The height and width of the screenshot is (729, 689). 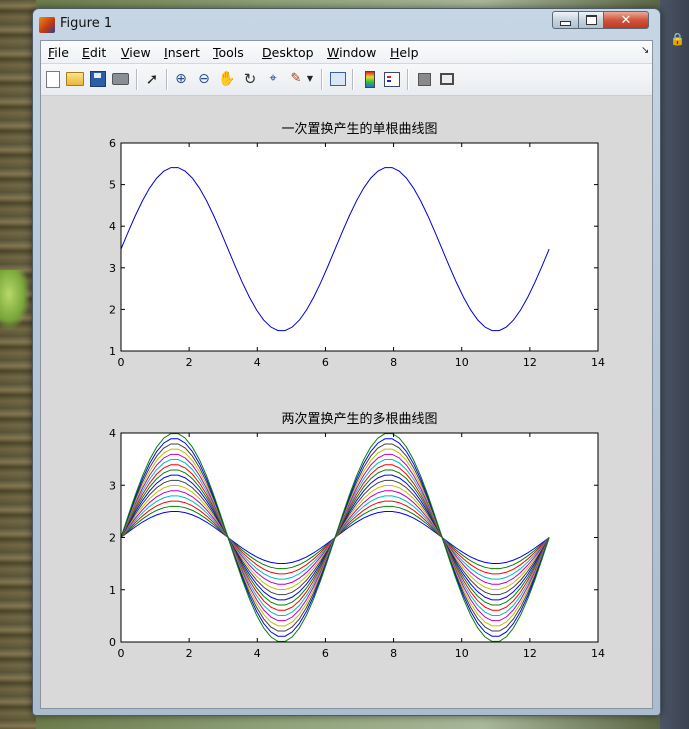 What do you see at coordinates (112, 185) in the screenshot?
I see `y-tick-label: 5` at bounding box center [112, 185].